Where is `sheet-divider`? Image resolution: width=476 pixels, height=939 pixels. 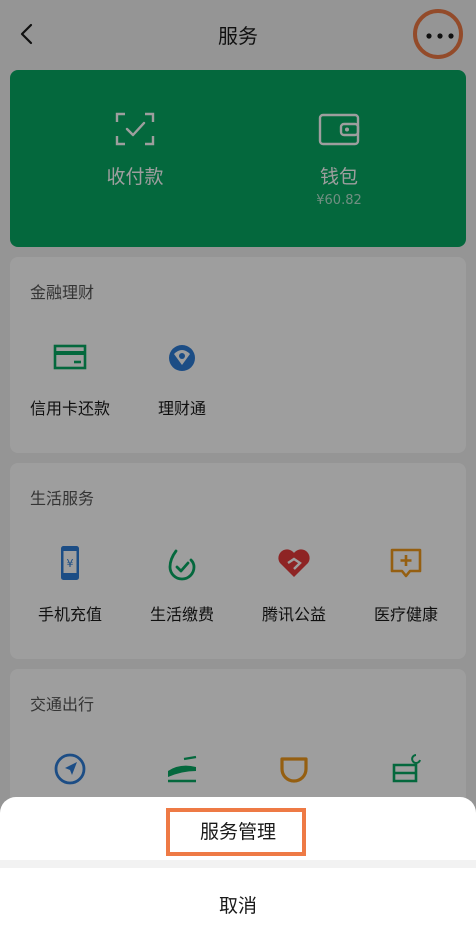
sheet-divider is located at coordinates (238, 864).